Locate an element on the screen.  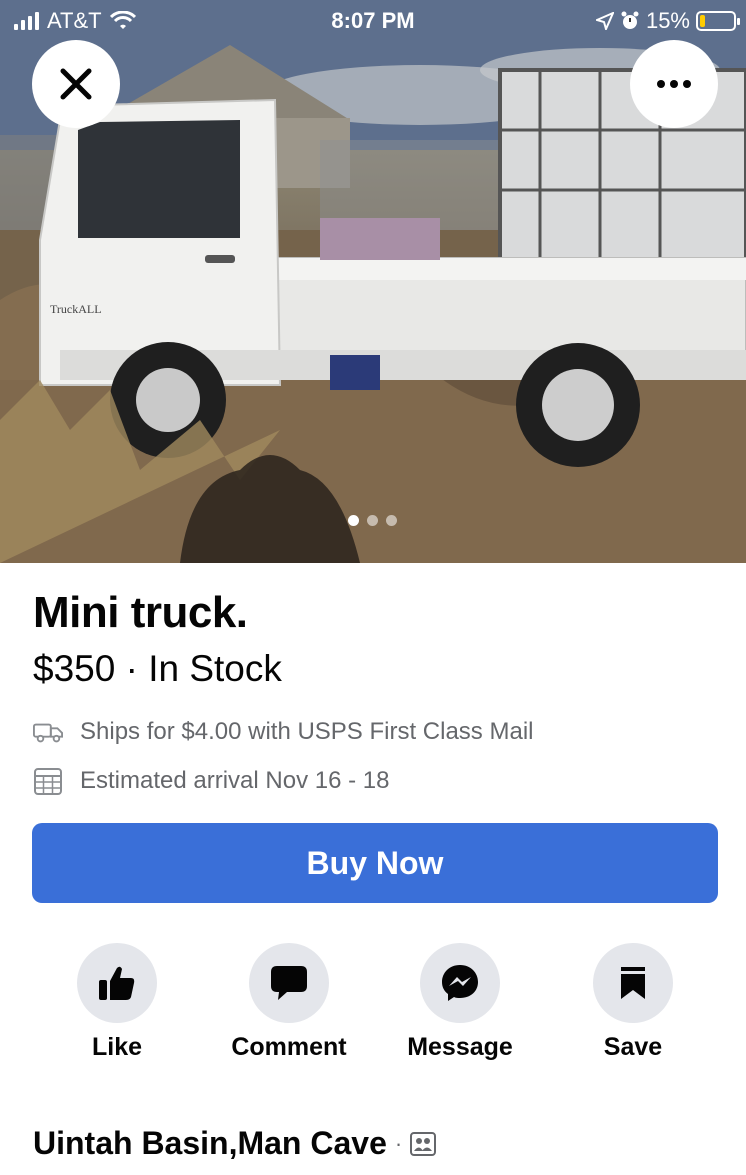
like-label: Like is located at coordinates (117, 1047).